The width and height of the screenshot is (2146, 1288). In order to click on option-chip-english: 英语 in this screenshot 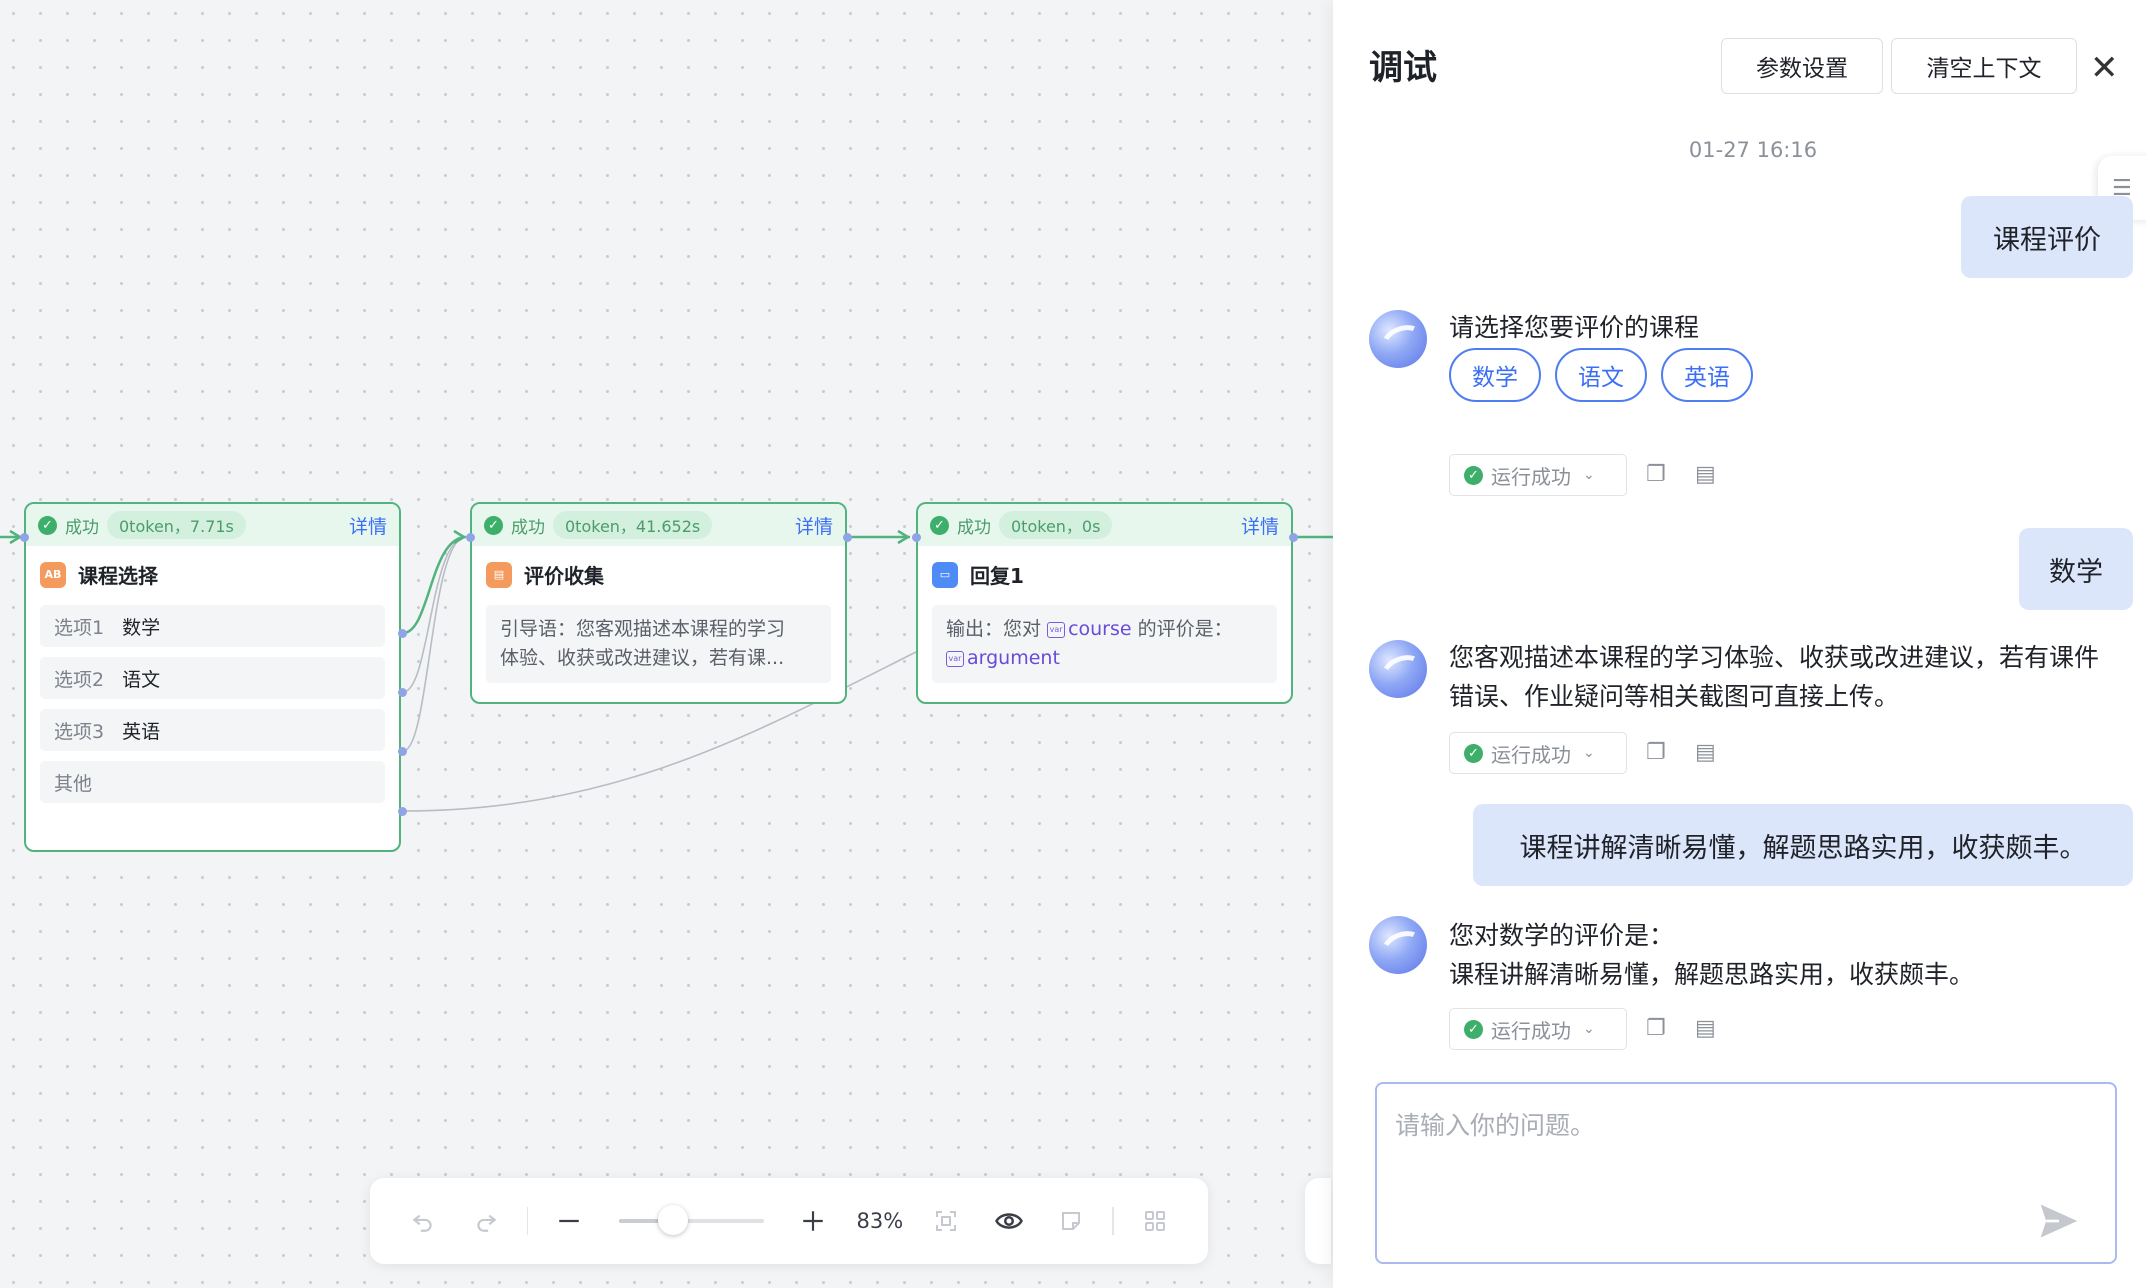, I will do `click(1707, 375)`.